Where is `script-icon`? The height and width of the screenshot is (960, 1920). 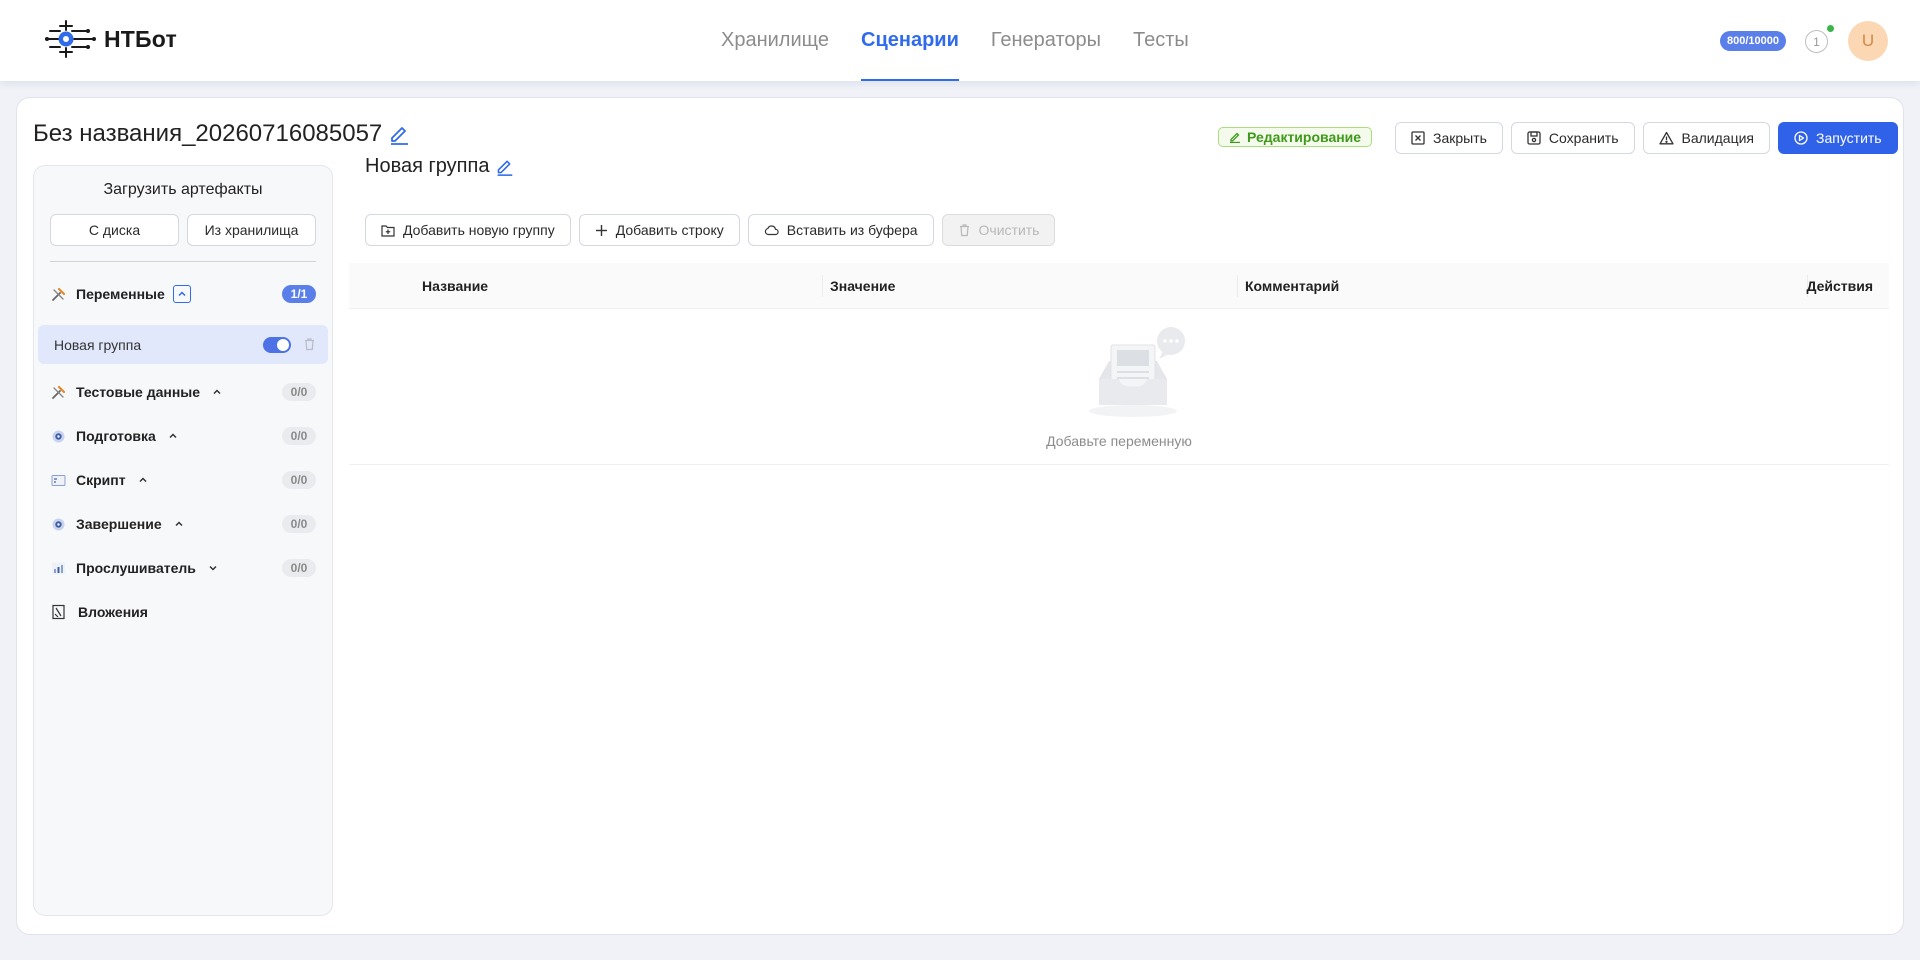 script-icon is located at coordinates (58, 480).